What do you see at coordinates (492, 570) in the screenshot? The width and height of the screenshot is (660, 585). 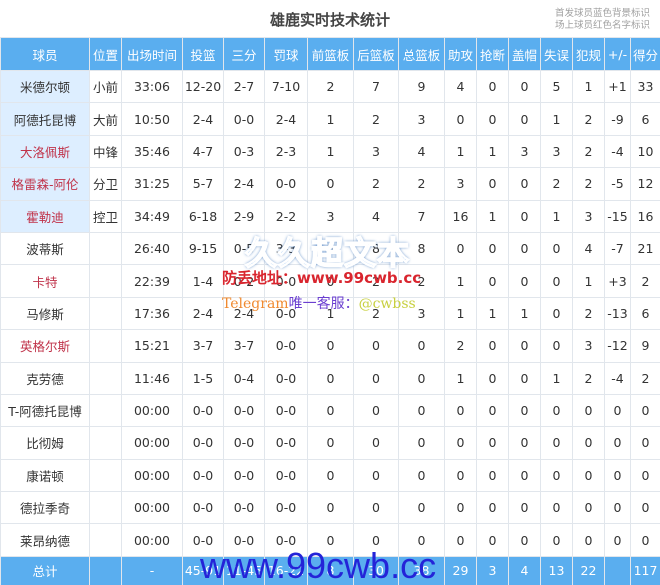 I see `totals-cell: 3` at bounding box center [492, 570].